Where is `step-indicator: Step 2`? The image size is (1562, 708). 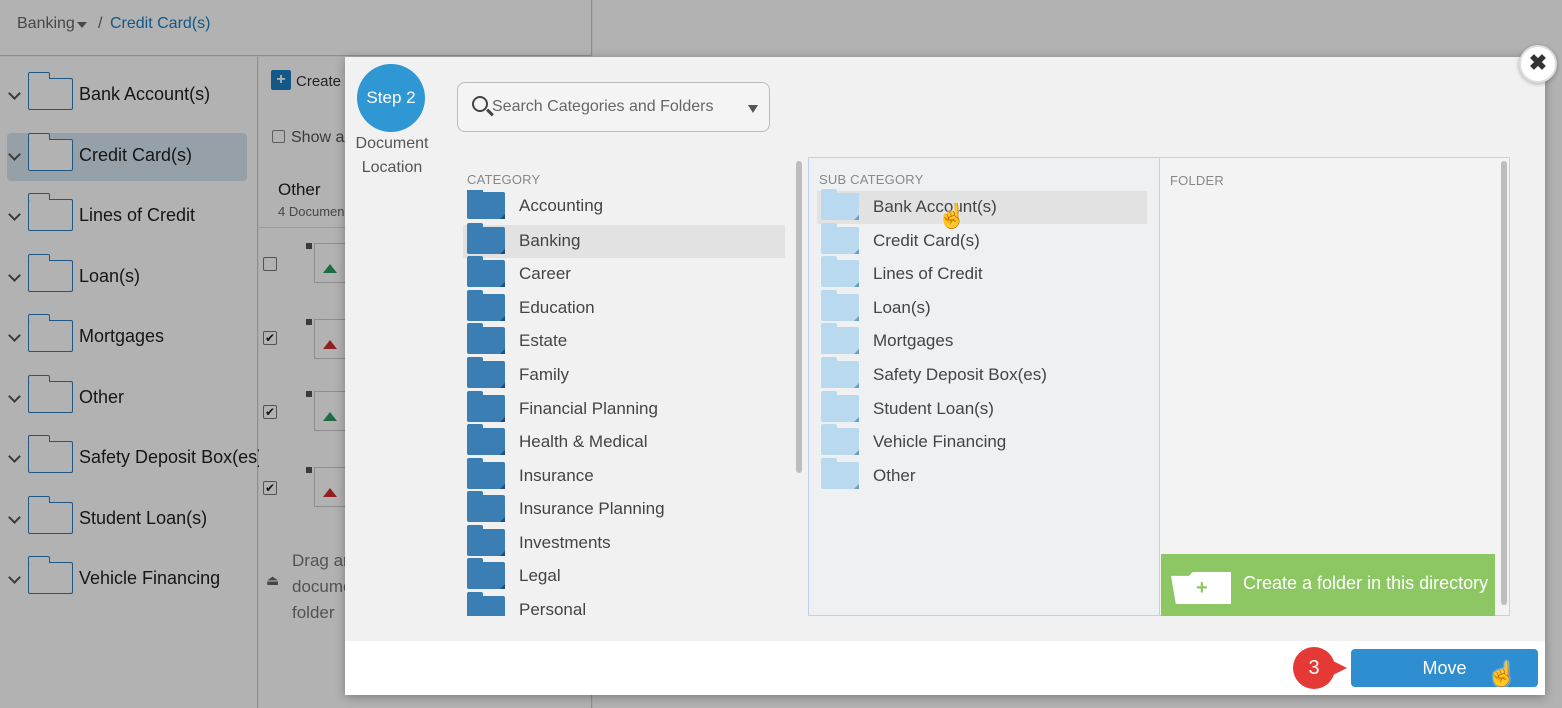 step-indicator: Step 2 is located at coordinates (391, 98).